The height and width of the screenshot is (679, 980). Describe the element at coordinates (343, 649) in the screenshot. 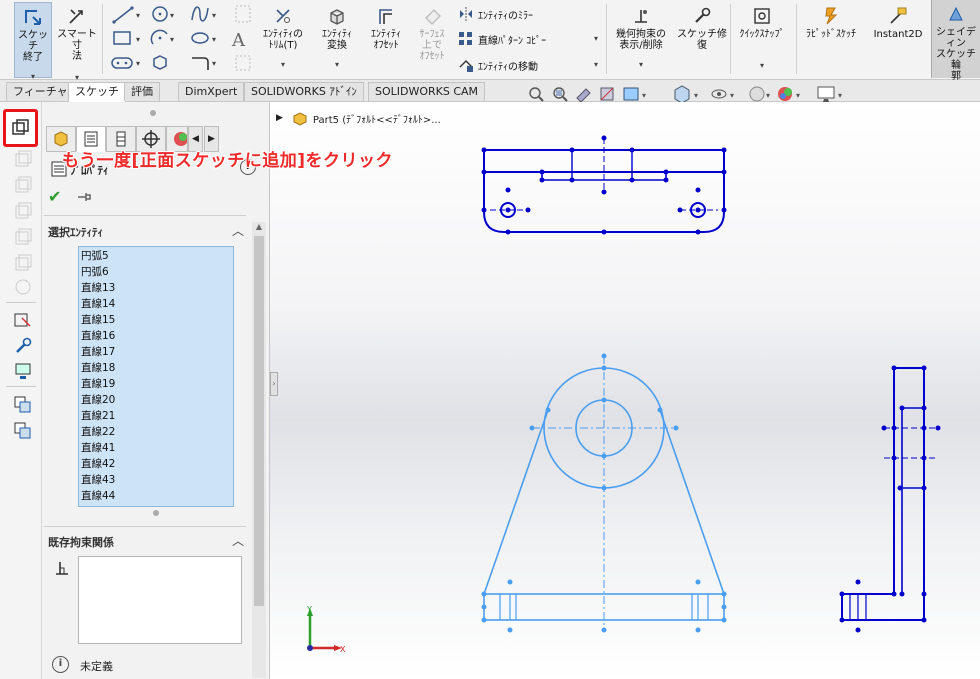

I see `triad-x-label: X` at that location.